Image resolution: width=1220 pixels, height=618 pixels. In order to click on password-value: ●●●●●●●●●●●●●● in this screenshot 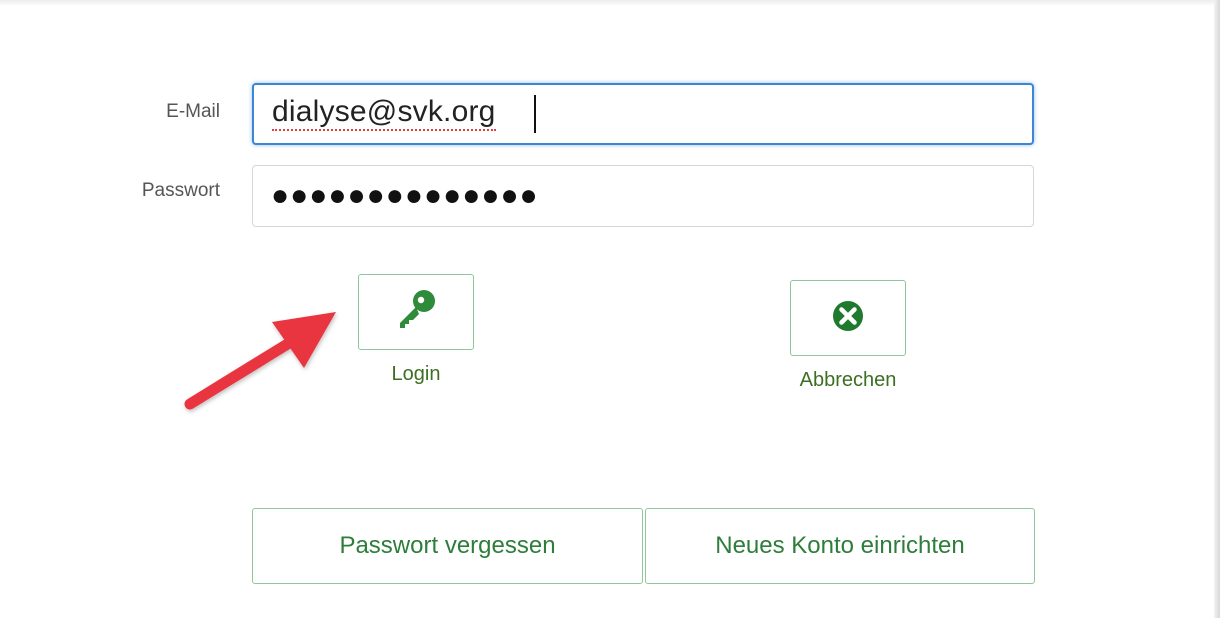, I will do `click(405, 195)`.